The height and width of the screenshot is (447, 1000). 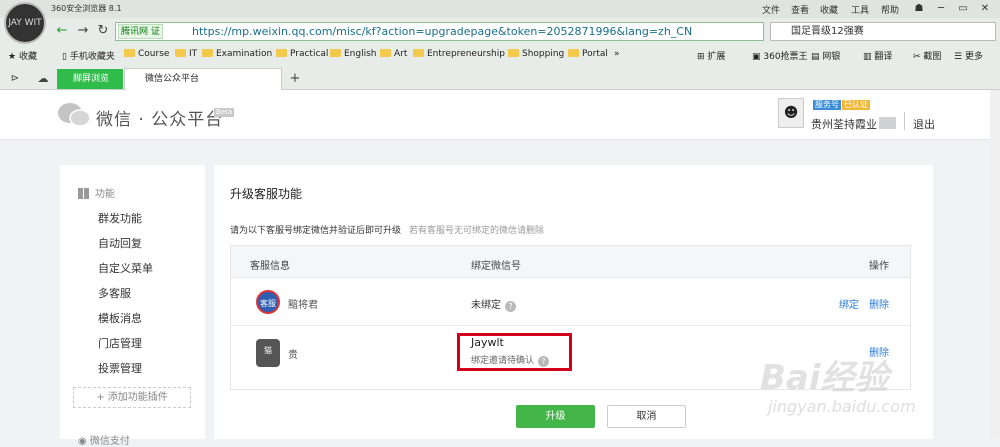 I want to click on screenshot-tool-button: ✂ 截图, so click(x=927, y=55).